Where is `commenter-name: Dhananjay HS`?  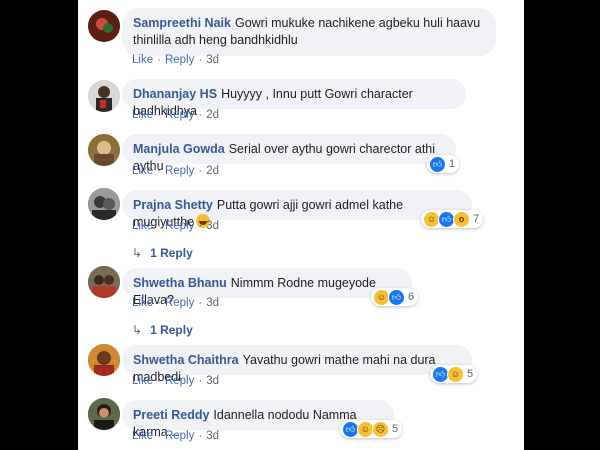 commenter-name: Dhananjay HS is located at coordinates (175, 94).